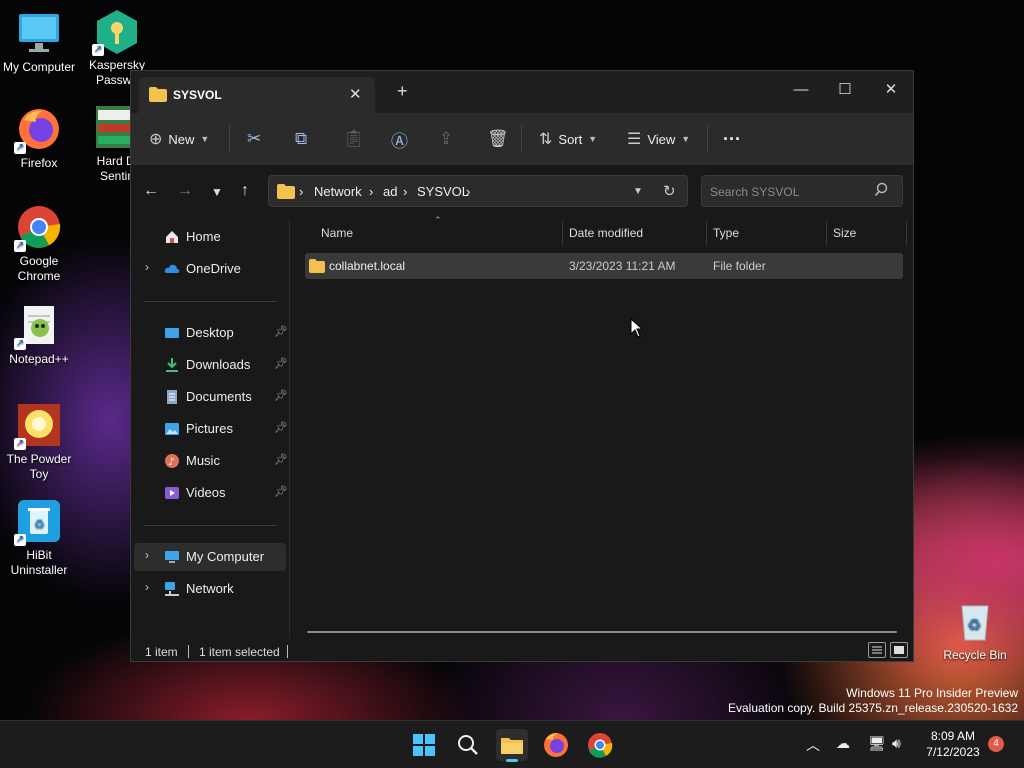  What do you see at coordinates (211, 461) in the screenshot?
I see `sidebar-item-music: ♪ Music 📌︎` at bounding box center [211, 461].